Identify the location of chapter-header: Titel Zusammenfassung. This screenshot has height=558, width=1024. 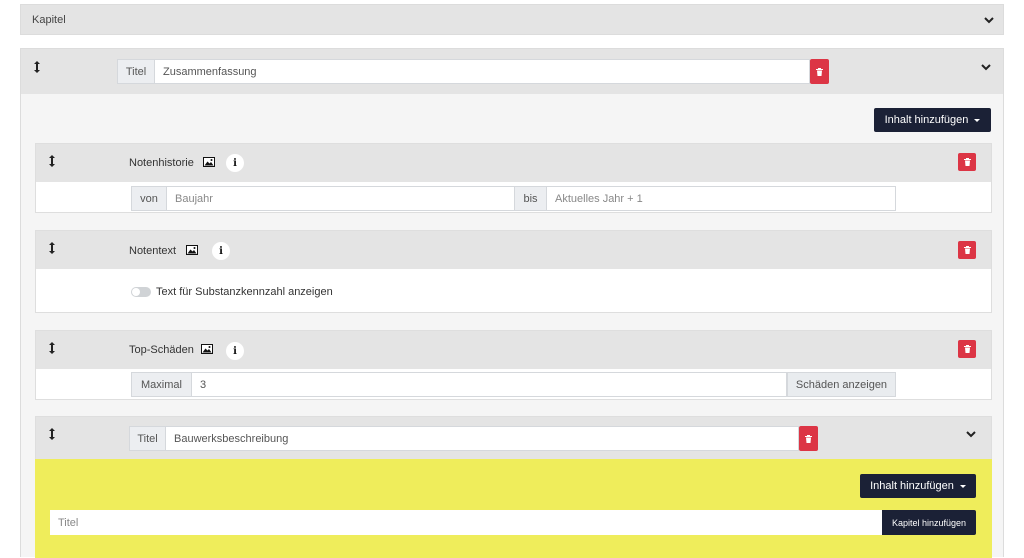
(512, 71).